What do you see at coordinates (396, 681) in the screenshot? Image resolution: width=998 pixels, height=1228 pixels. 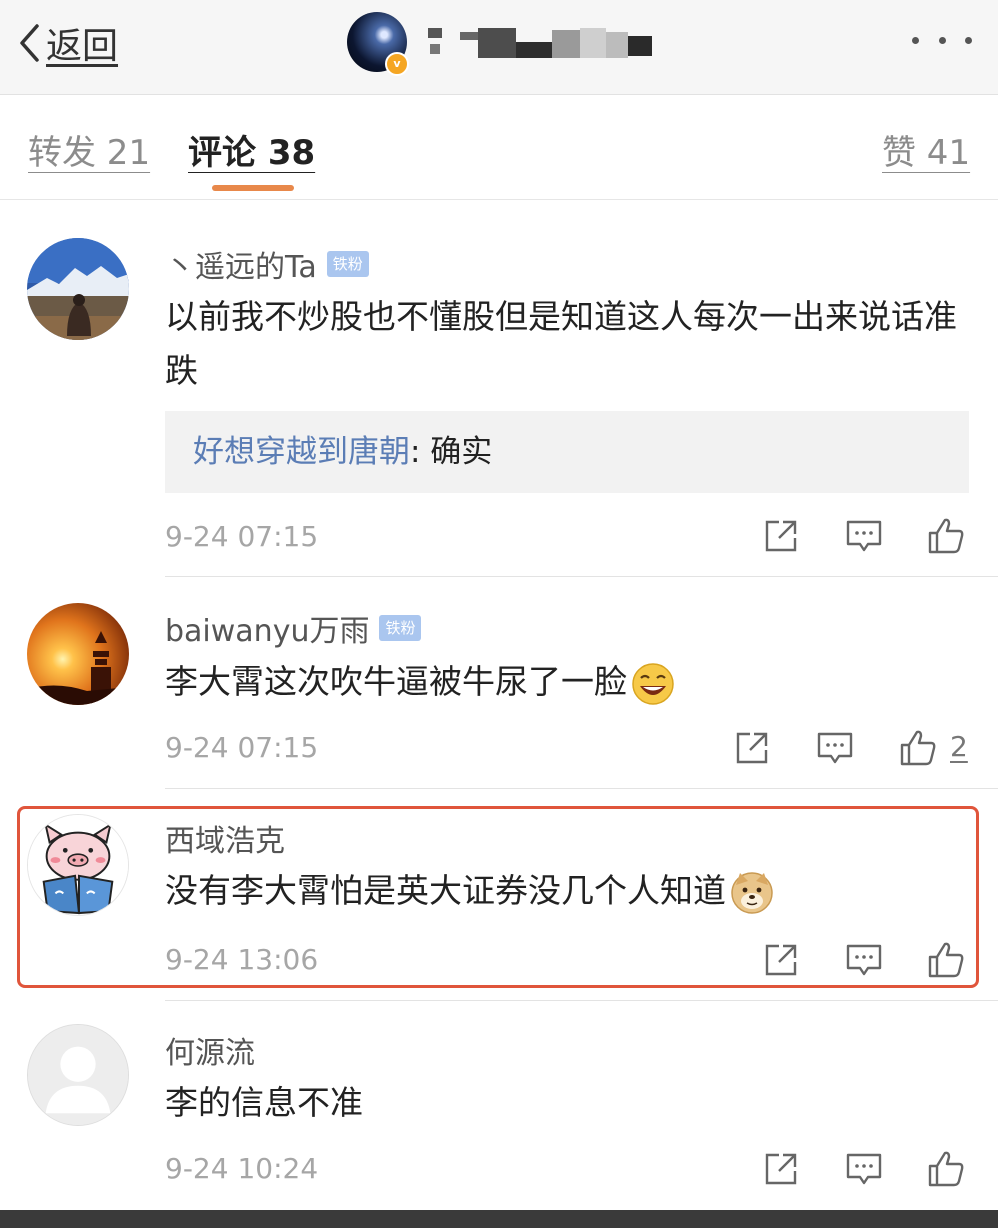 I see `comment-text-content: 李大霄这次吹牛逼被牛尿了一脸` at bounding box center [396, 681].